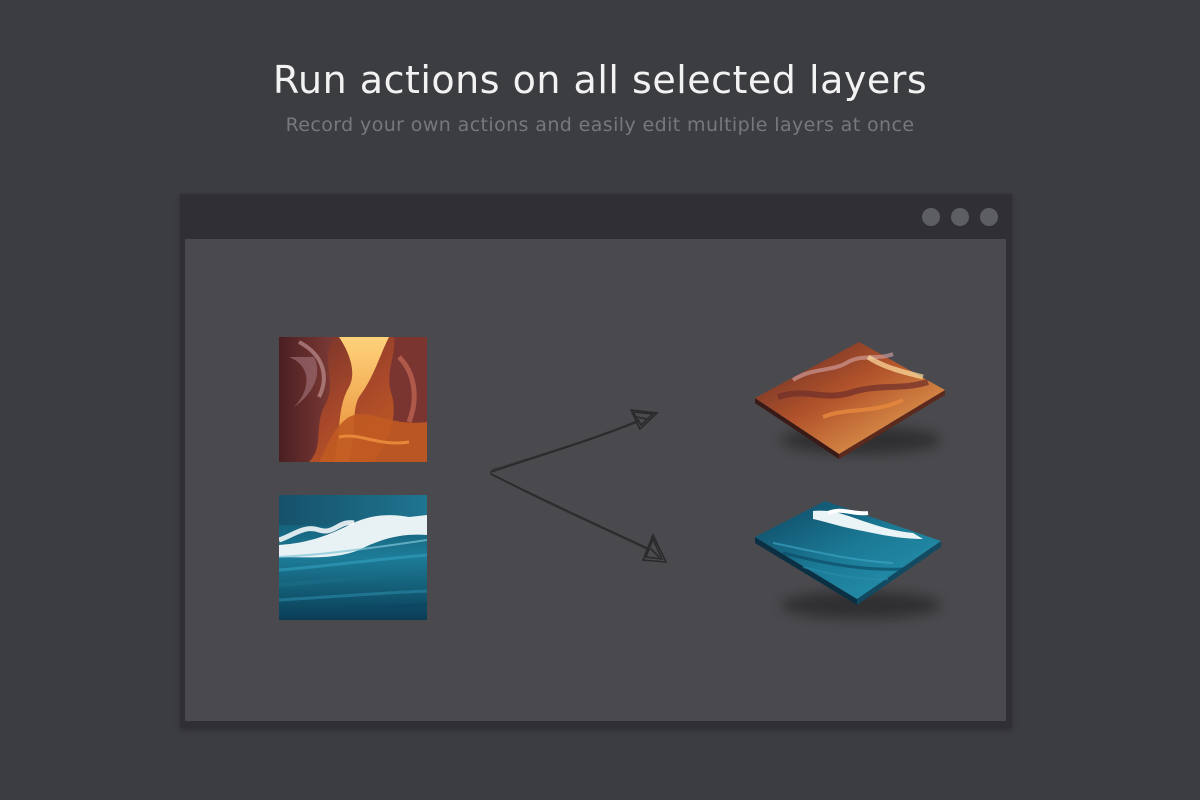 This screenshot has width=1200, height=800. What do you see at coordinates (848, 560) in the screenshot?
I see `wave-image-3d` at bounding box center [848, 560].